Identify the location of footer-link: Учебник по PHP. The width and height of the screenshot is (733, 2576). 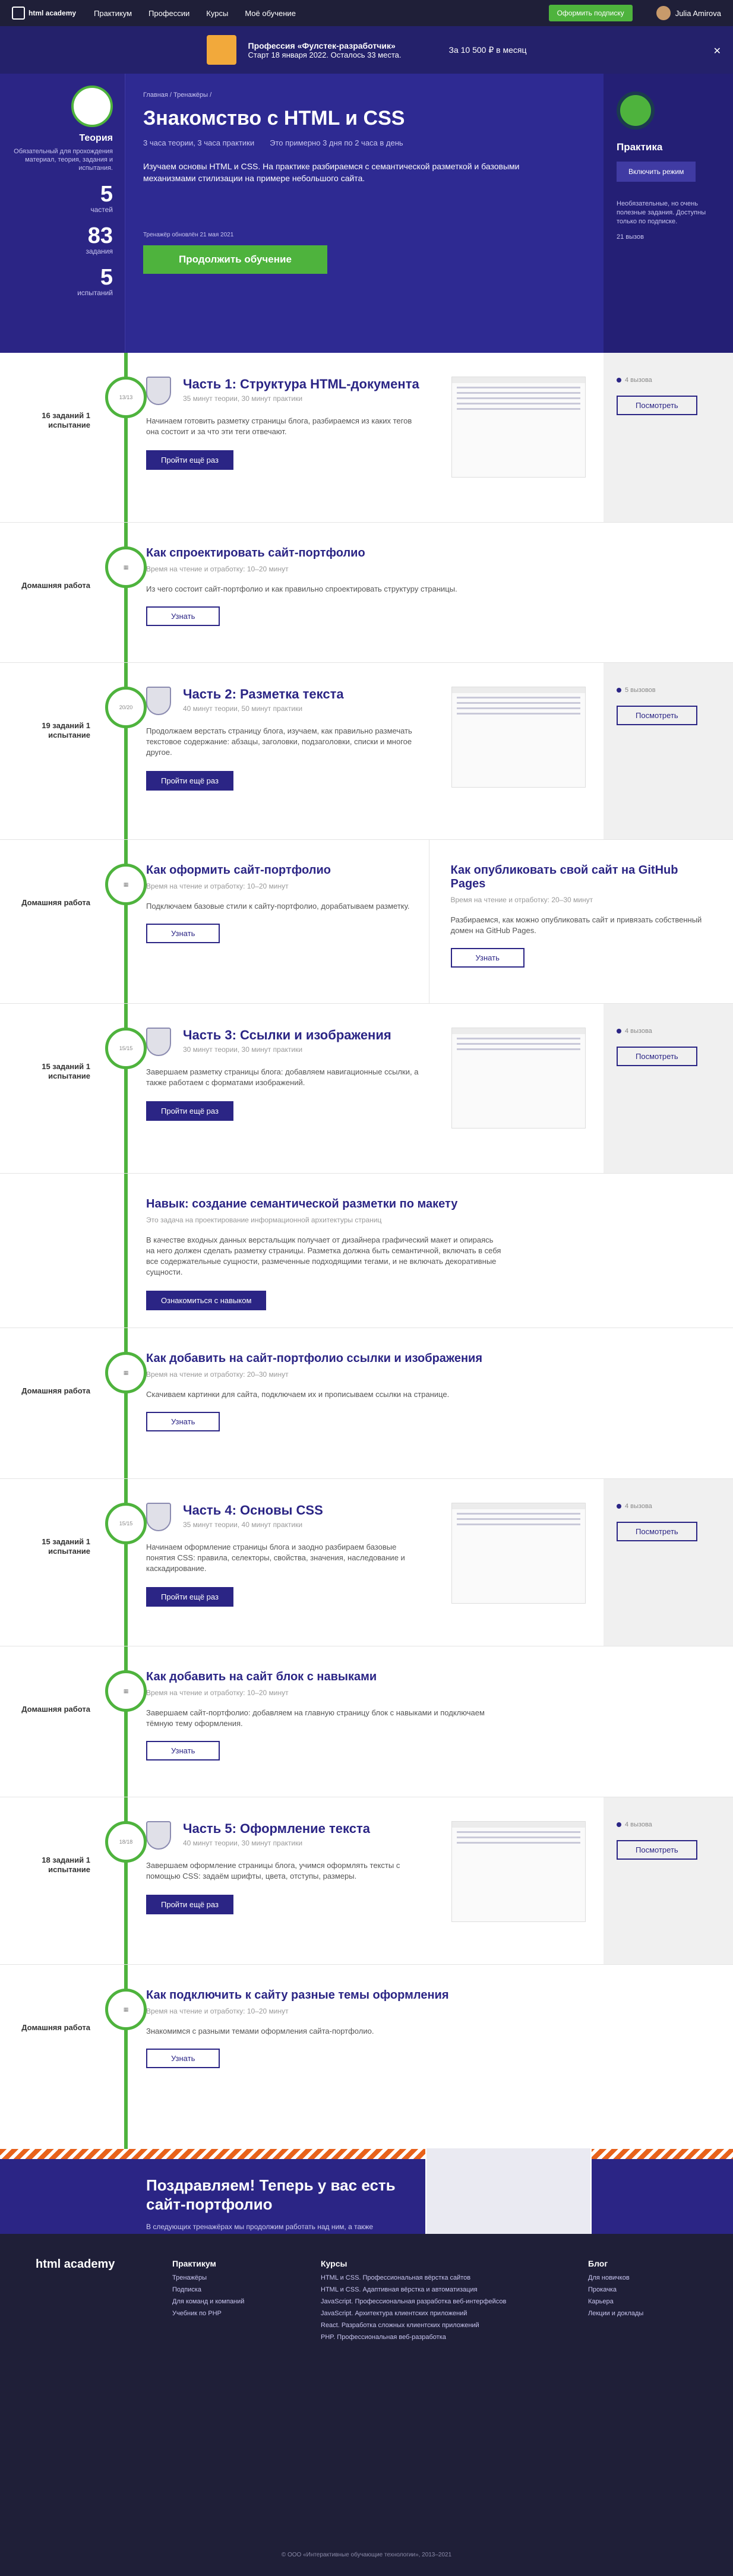
(231, 2313).